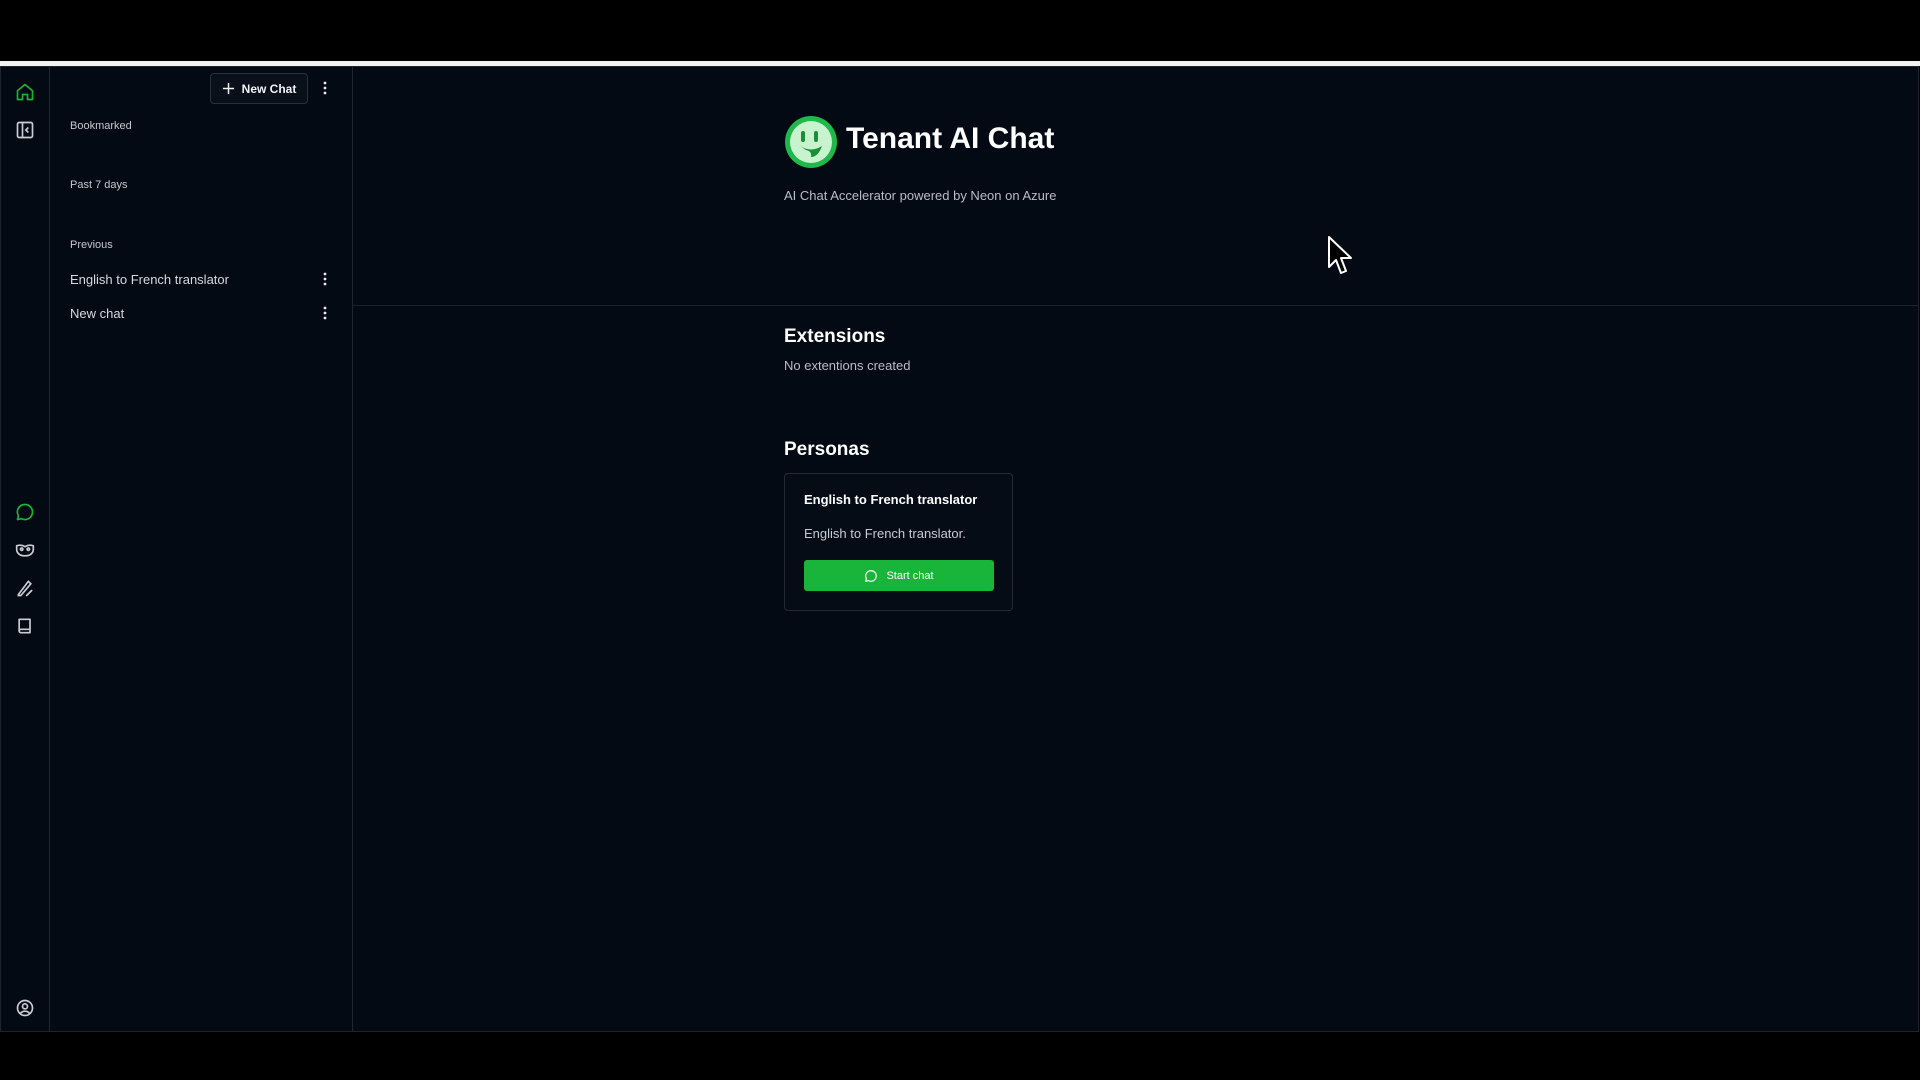 The image size is (1920, 1080). Describe the element at coordinates (269, 88) in the screenshot. I see `new-chat-label: New Chat` at that location.